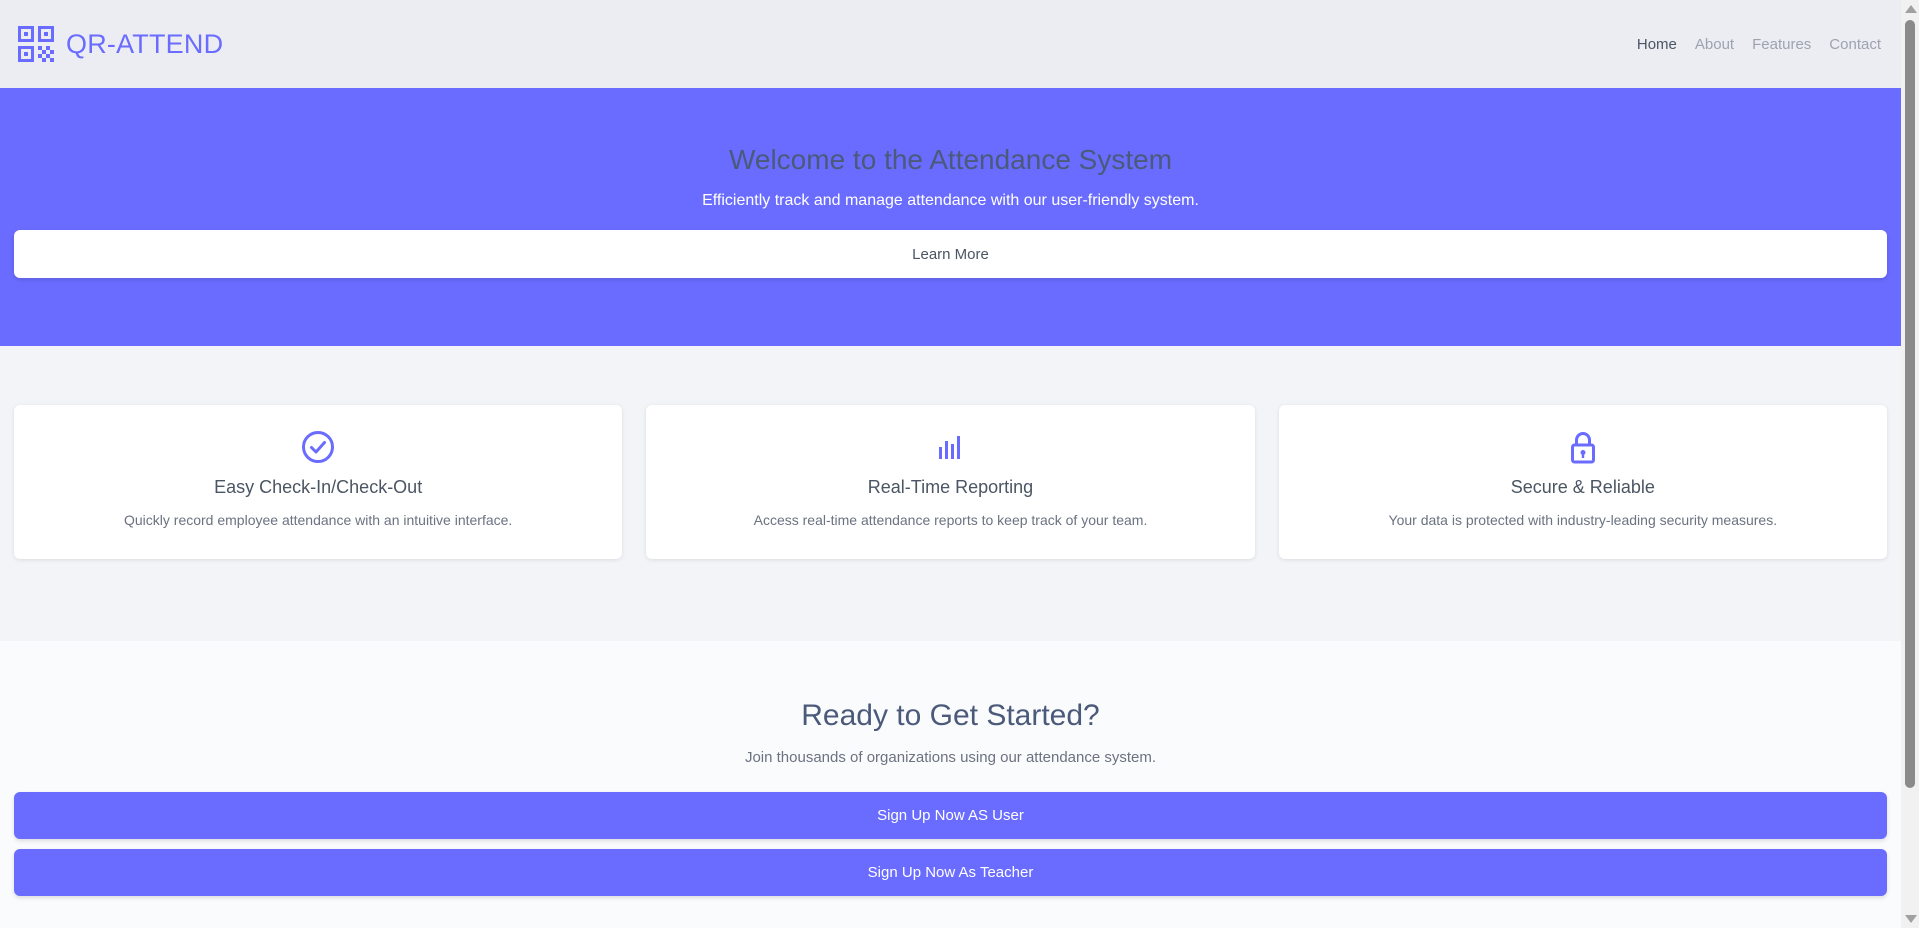 This screenshot has width=1919, height=928. Describe the element at coordinates (1910, 404) in the screenshot. I see `scrollbar-thumb` at that location.